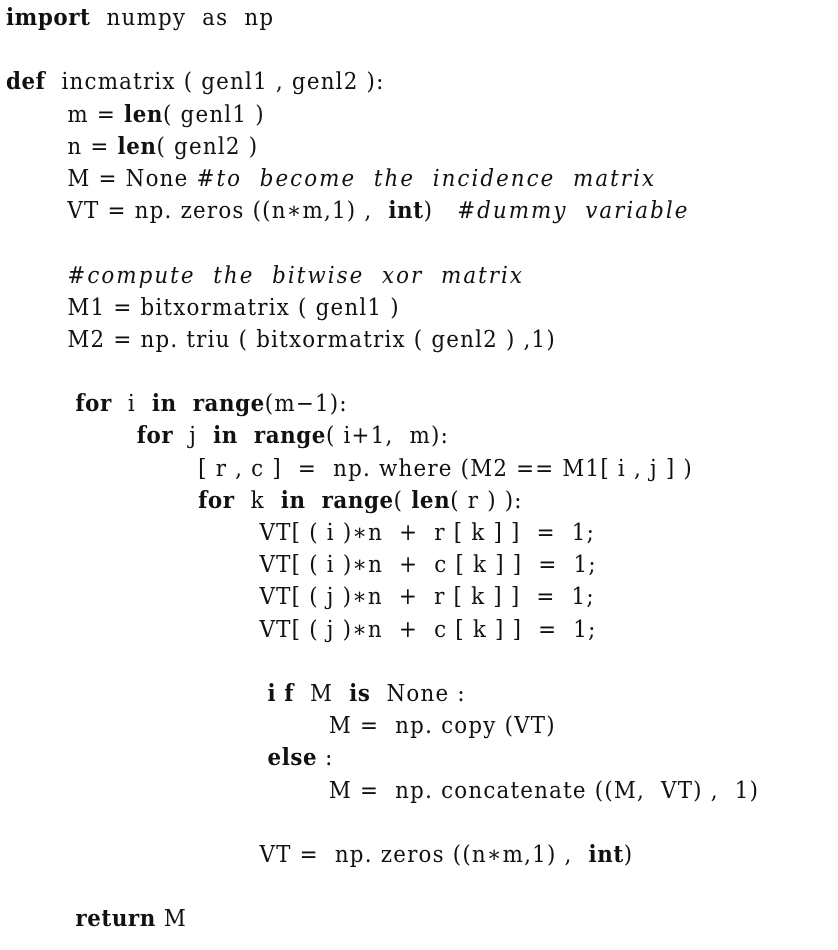  I want to click on code-text: incmatrix ( genl1 , genl2 ):, so click(215, 82).